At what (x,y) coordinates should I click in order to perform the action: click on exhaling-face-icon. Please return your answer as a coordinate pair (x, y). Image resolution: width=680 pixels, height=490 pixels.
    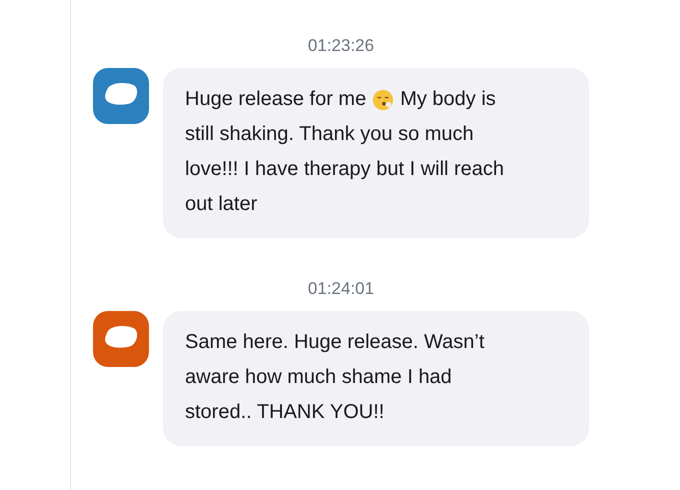
    Looking at the image, I should click on (383, 99).